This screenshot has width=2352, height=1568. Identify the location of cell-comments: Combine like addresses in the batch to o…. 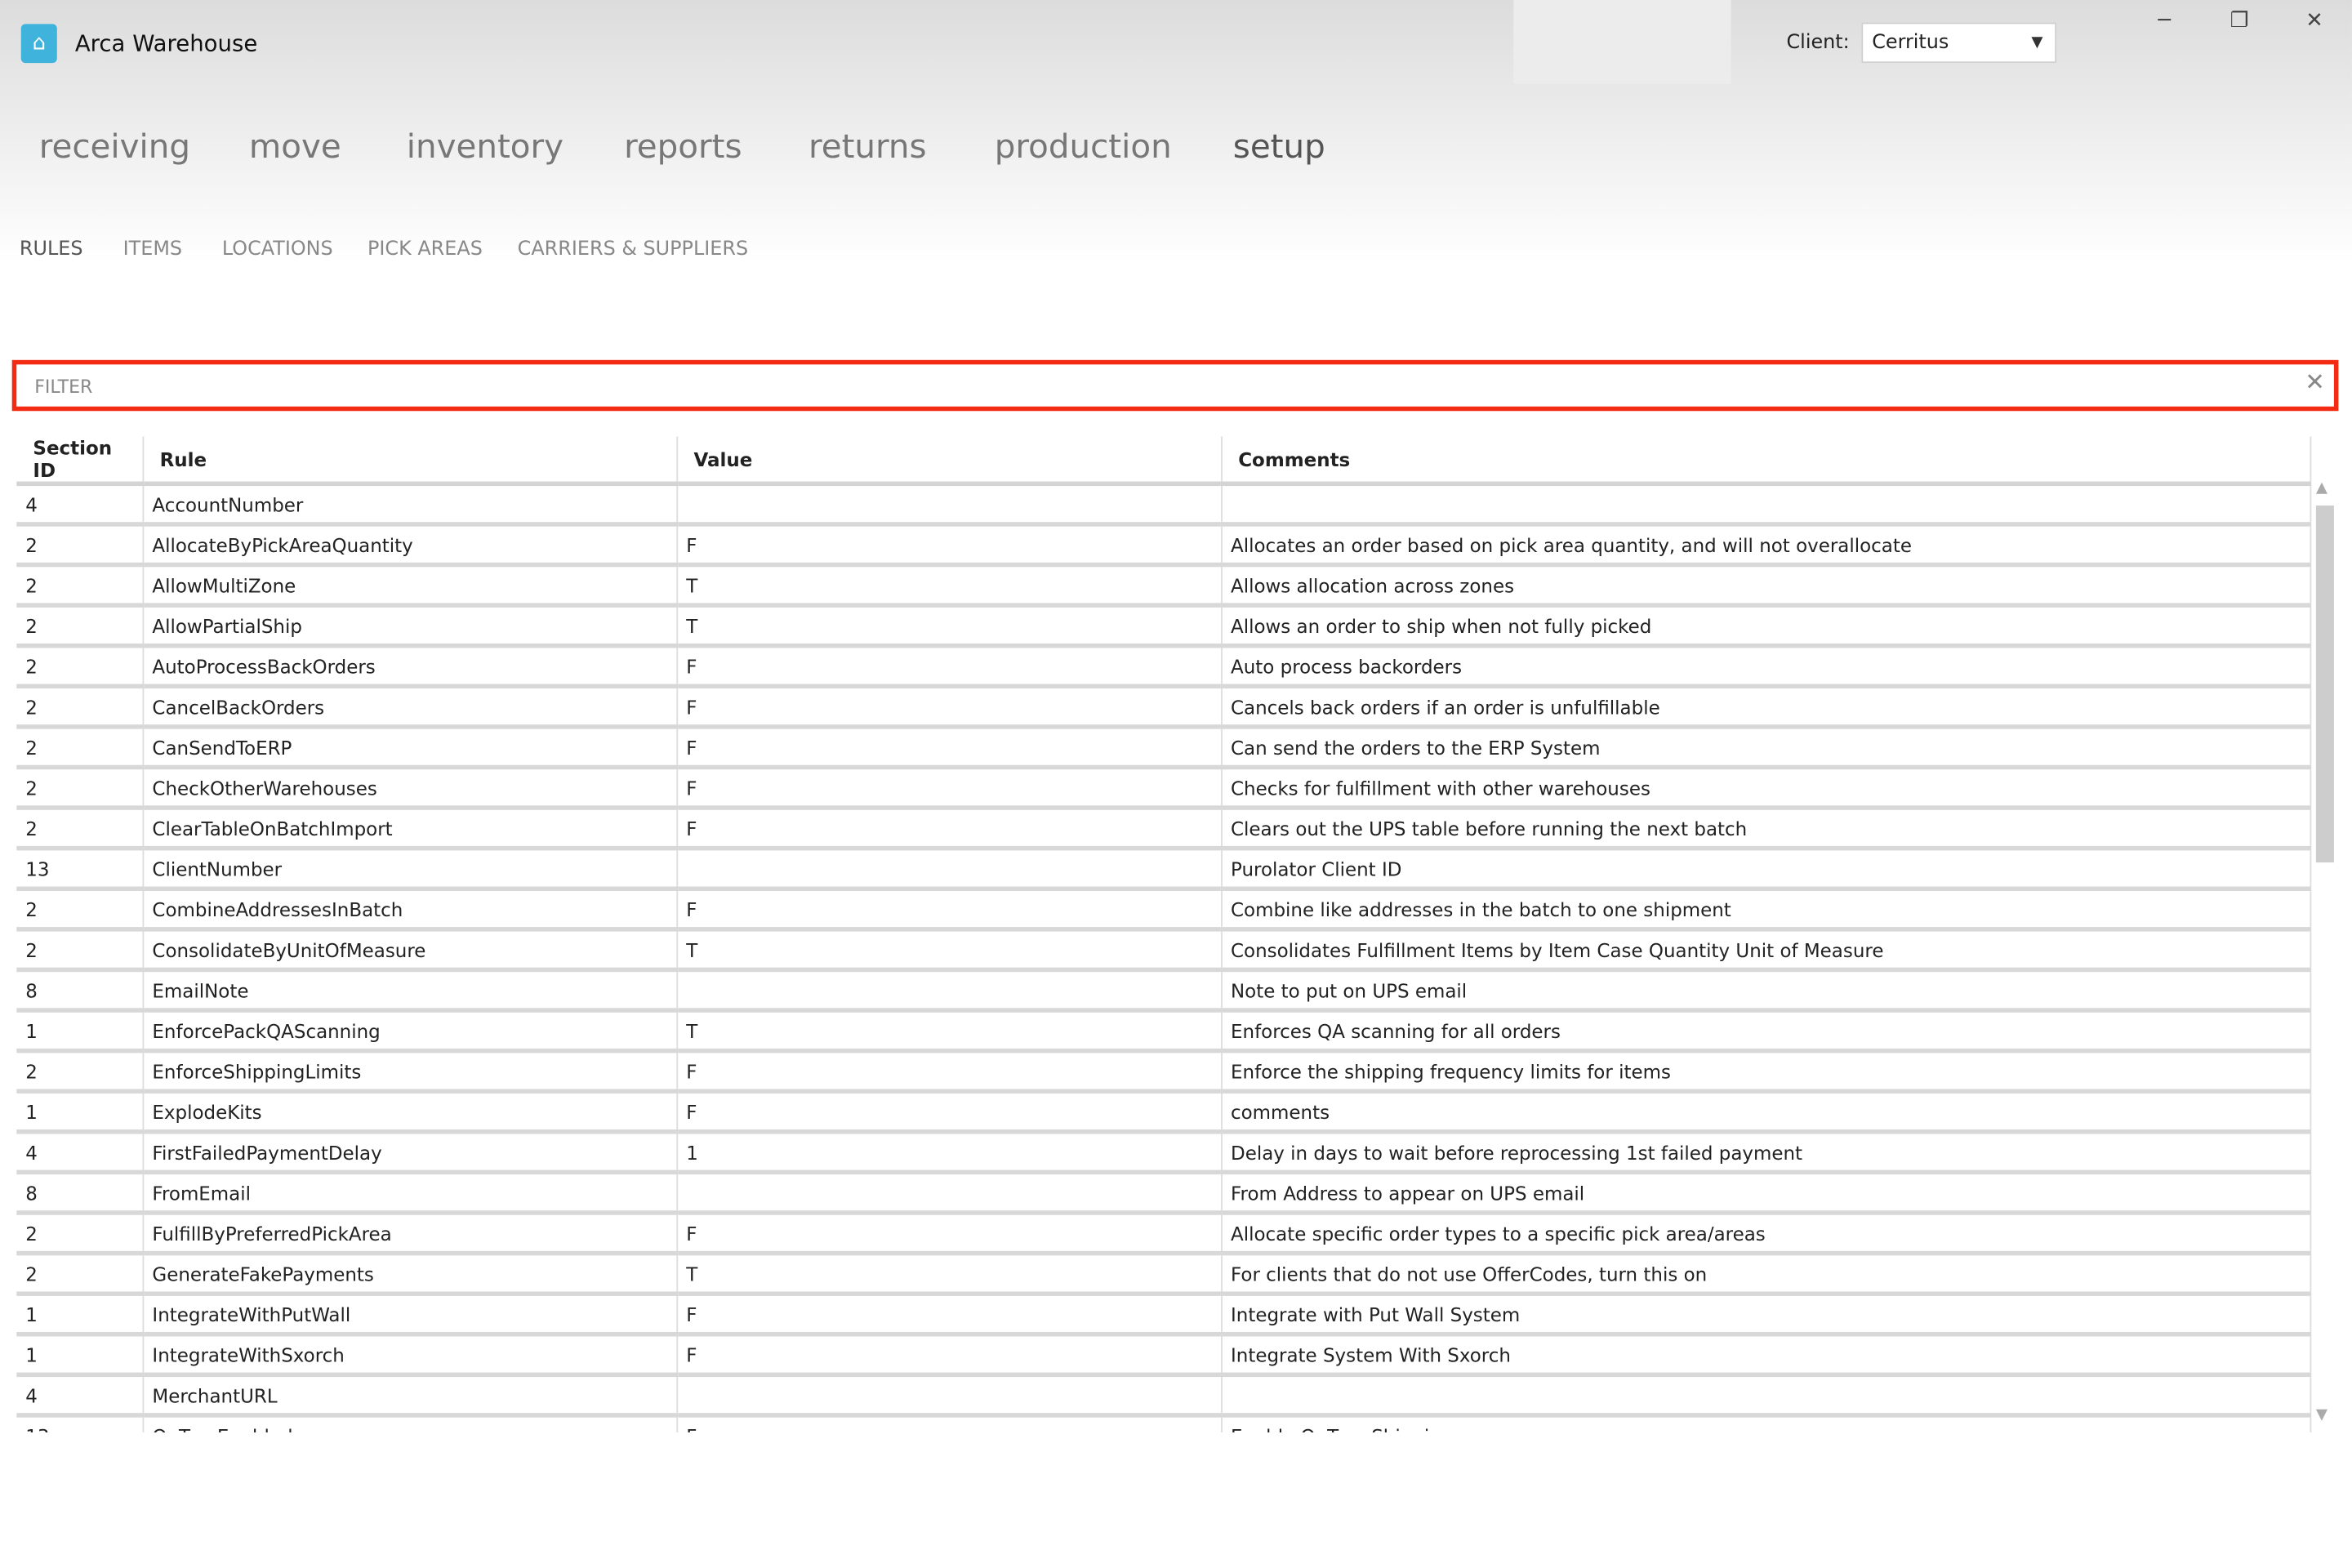
(1767, 910).